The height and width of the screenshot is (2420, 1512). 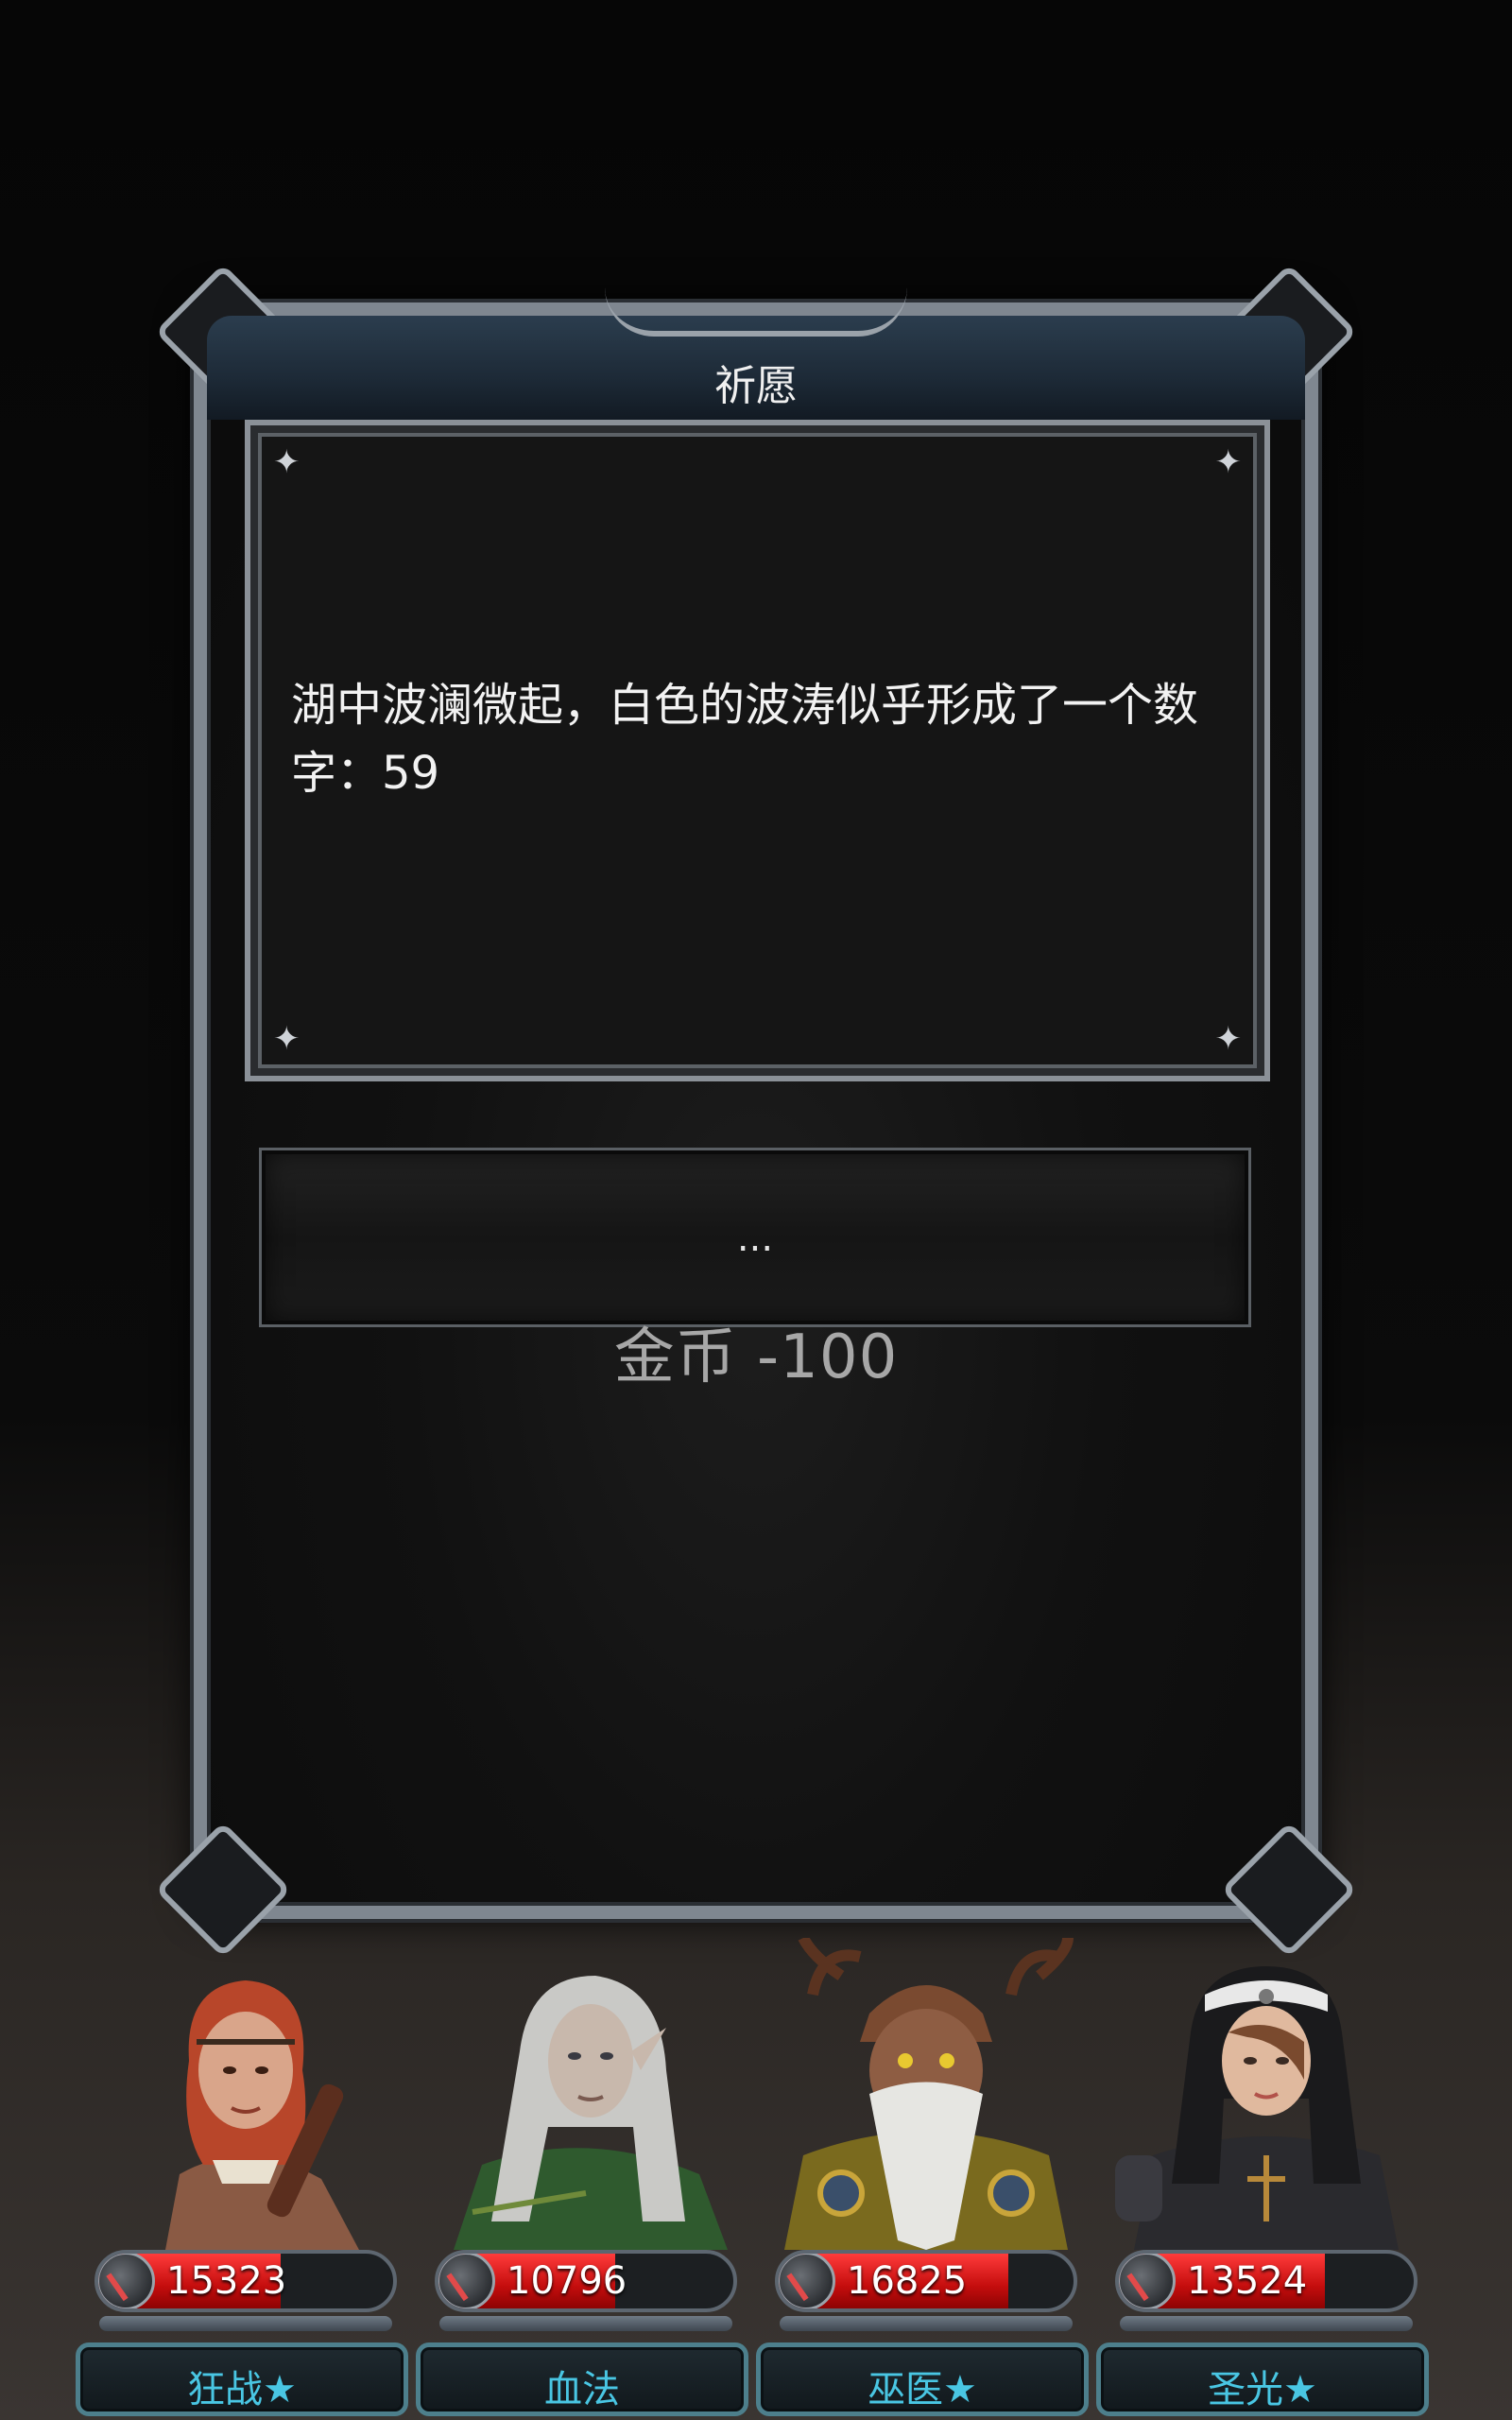 What do you see at coordinates (1262, 2389) in the screenshot?
I see `hero-name: 圣光★` at bounding box center [1262, 2389].